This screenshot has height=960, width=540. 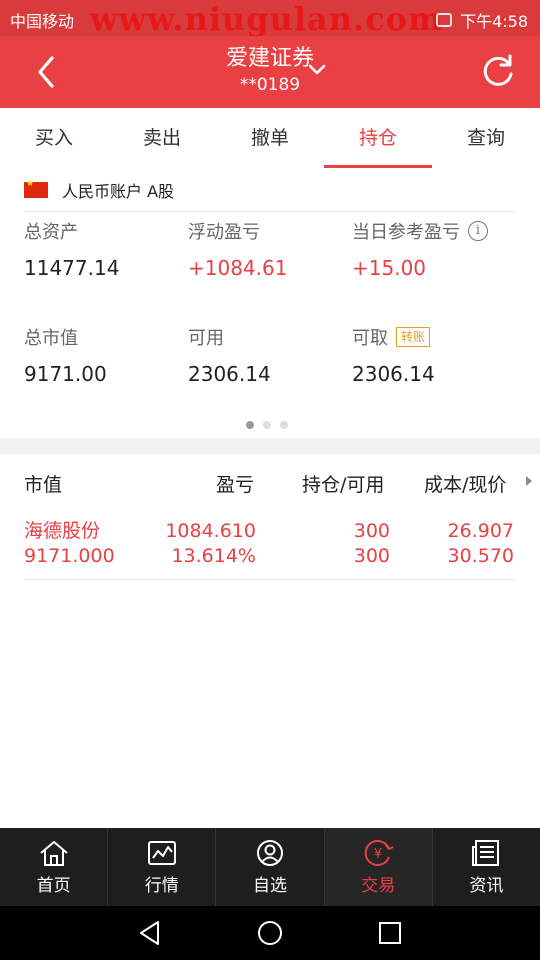 I want to click on available-cell: 可用 2306.14, so click(x=273, y=355).